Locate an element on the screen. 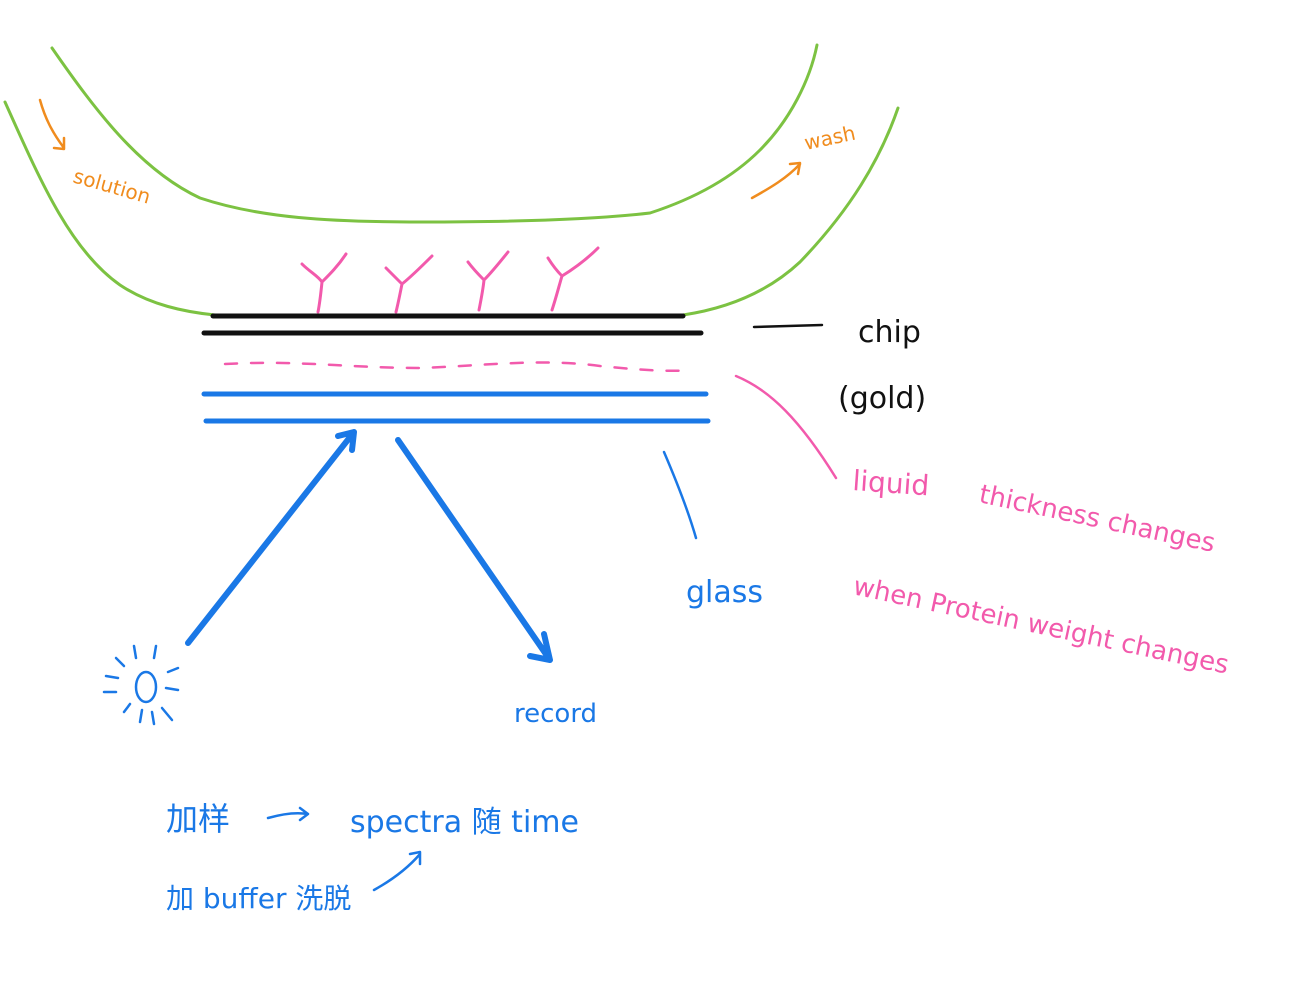 The width and height of the screenshot is (1296, 1005). light-path is located at coordinates (369, 546).